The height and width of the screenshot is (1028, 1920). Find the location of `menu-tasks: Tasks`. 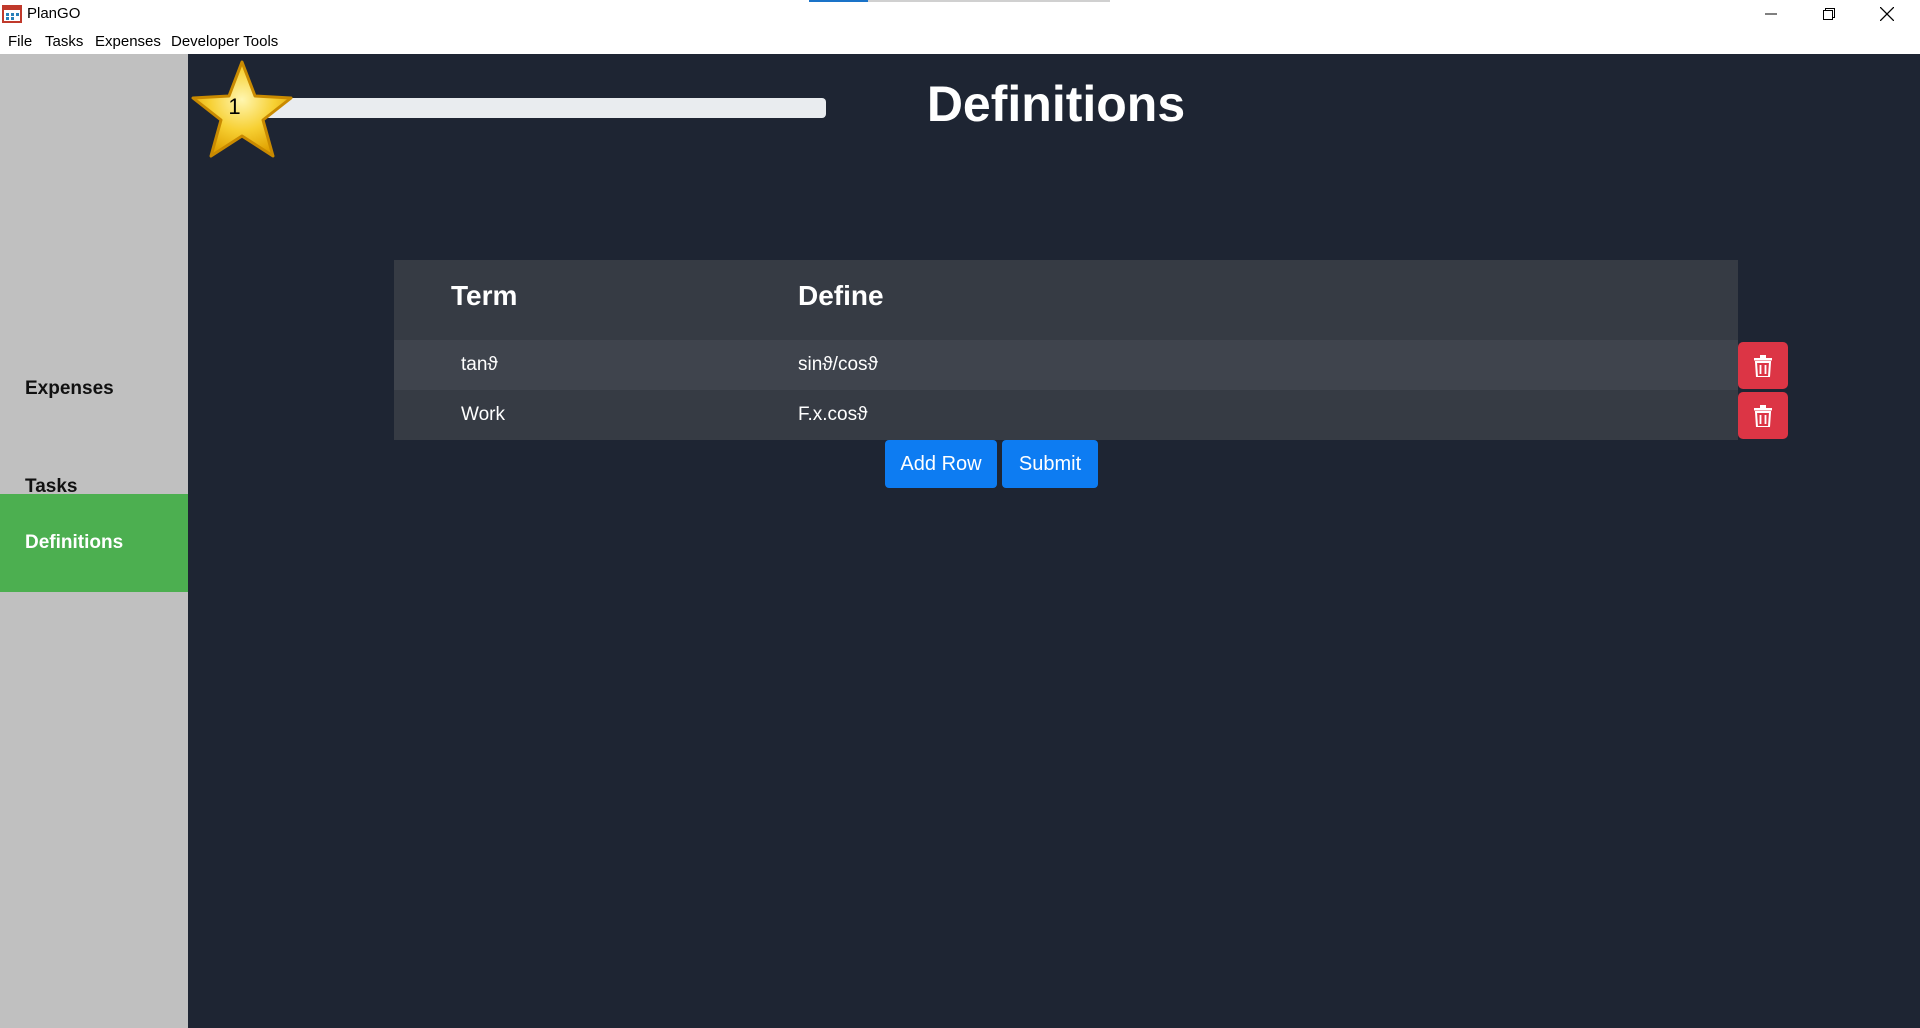

menu-tasks: Tasks is located at coordinates (64, 41).